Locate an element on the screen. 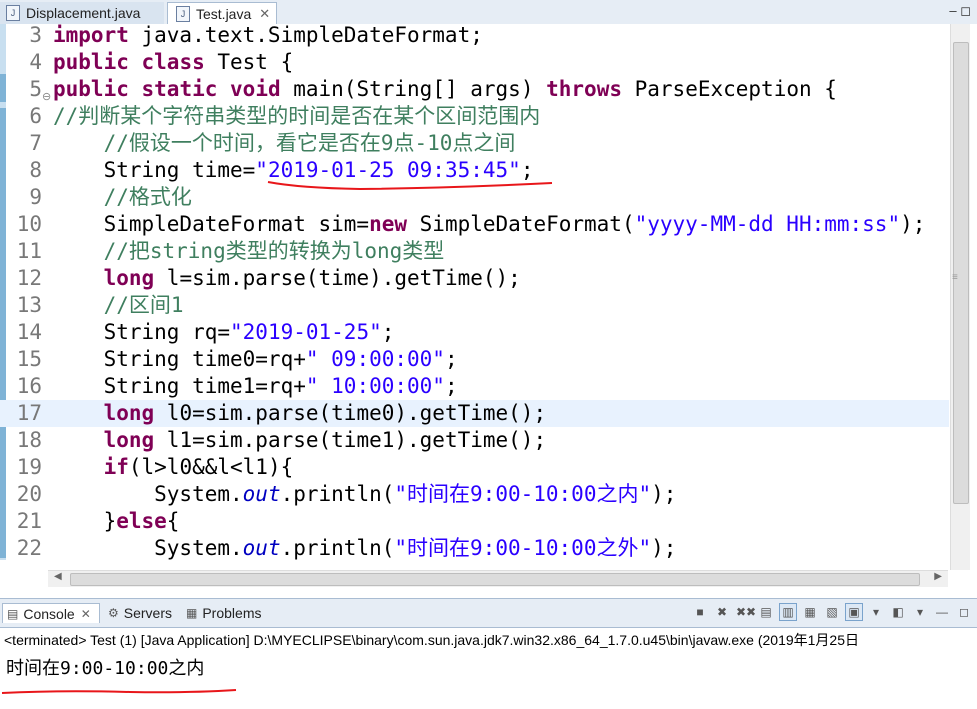  tab-displacement-java: J Displacement.java is located at coordinates (82, 13).